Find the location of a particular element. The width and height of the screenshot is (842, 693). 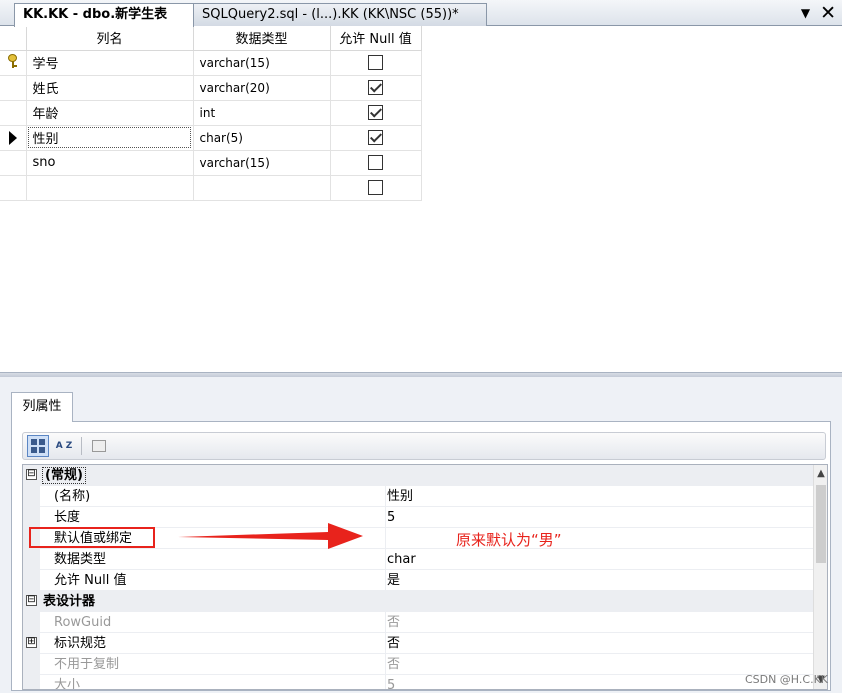

sort-az-icon: A Z is located at coordinates (64, 445).